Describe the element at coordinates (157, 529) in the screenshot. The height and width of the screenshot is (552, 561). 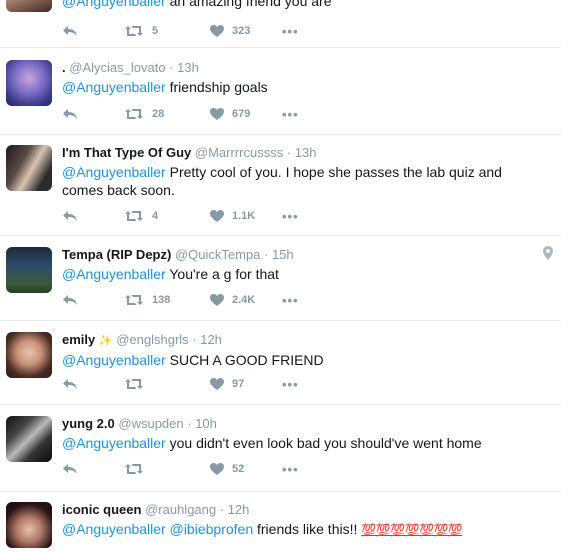
I see `mention-link: @Anguyenballer @ibiebprofen` at that location.